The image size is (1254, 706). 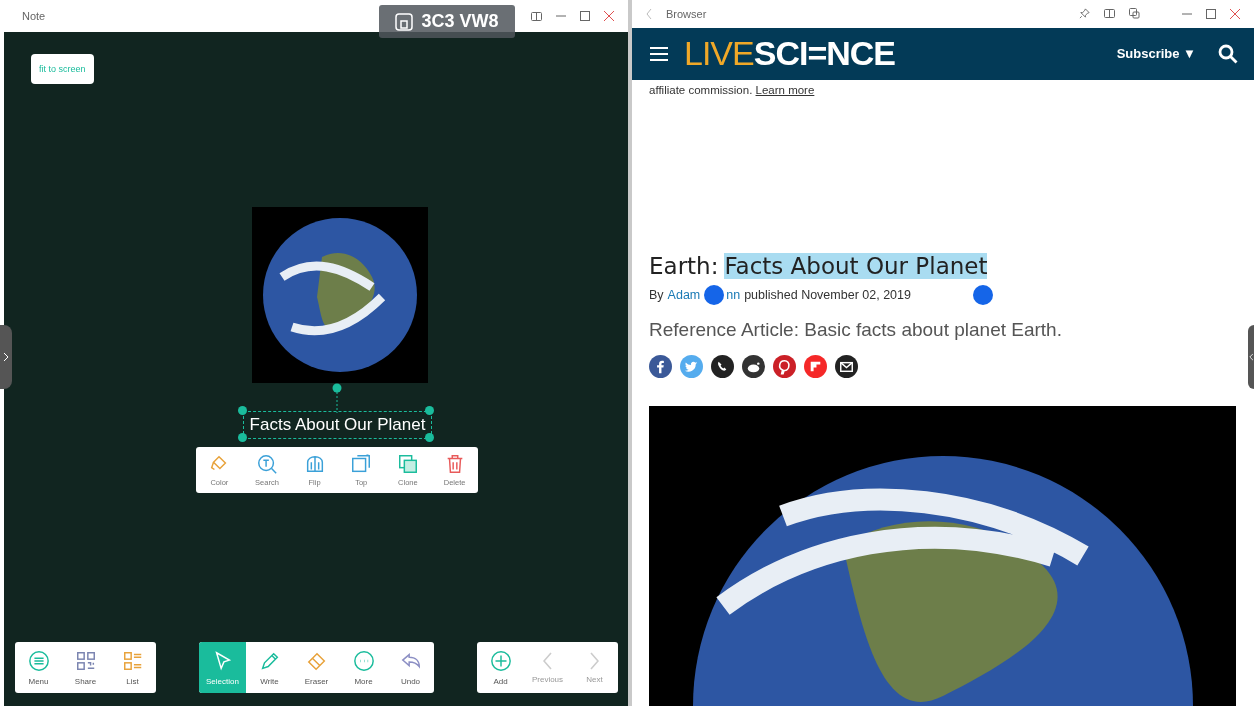 What do you see at coordinates (85, 660) in the screenshot?
I see `share-icon` at bounding box center [85, 660].